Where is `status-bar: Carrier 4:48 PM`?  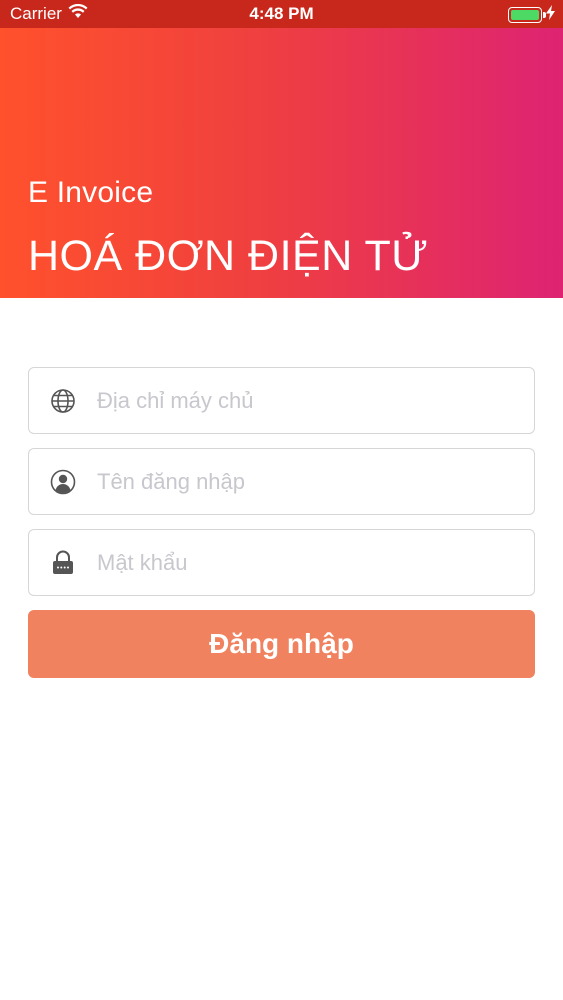 status-bar: Carrier 4:48 PM is located at coordinates (281, 14).